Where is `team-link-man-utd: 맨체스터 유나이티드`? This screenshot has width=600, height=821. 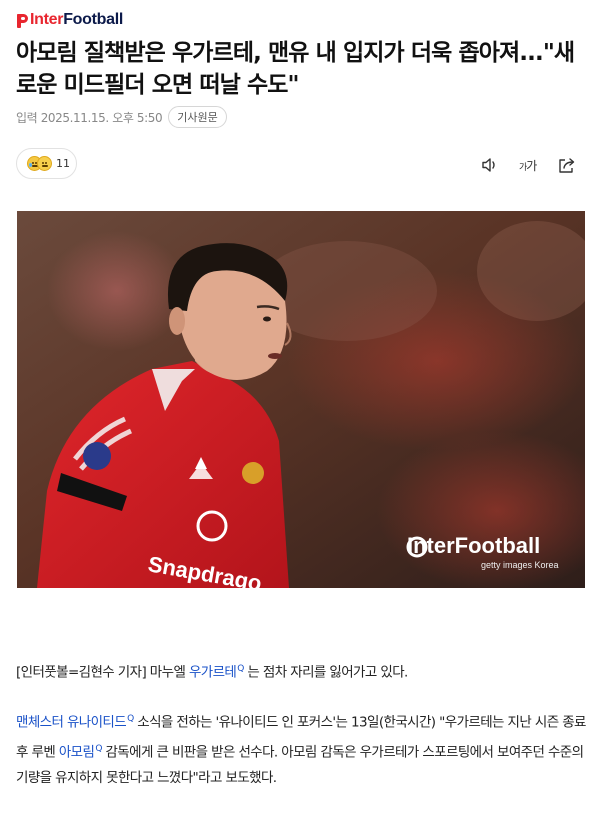
team-link-man-utd: 맨체스터 유나이티드 is located at coordinates (71, 723).